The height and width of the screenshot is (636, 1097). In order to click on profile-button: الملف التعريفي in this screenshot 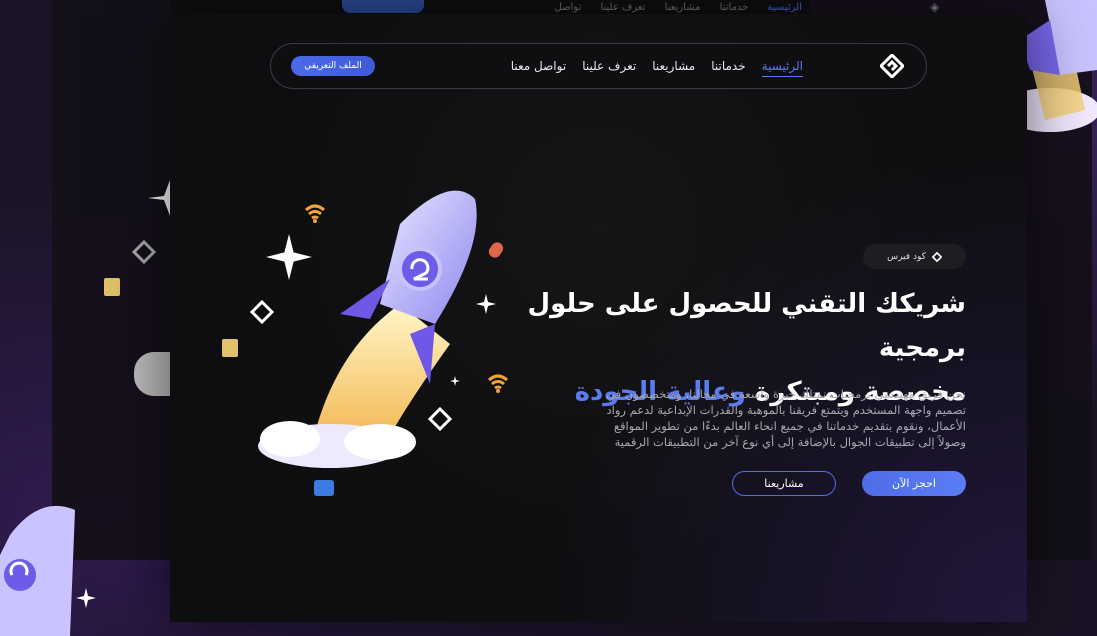, I will do `click(333, 66)`.